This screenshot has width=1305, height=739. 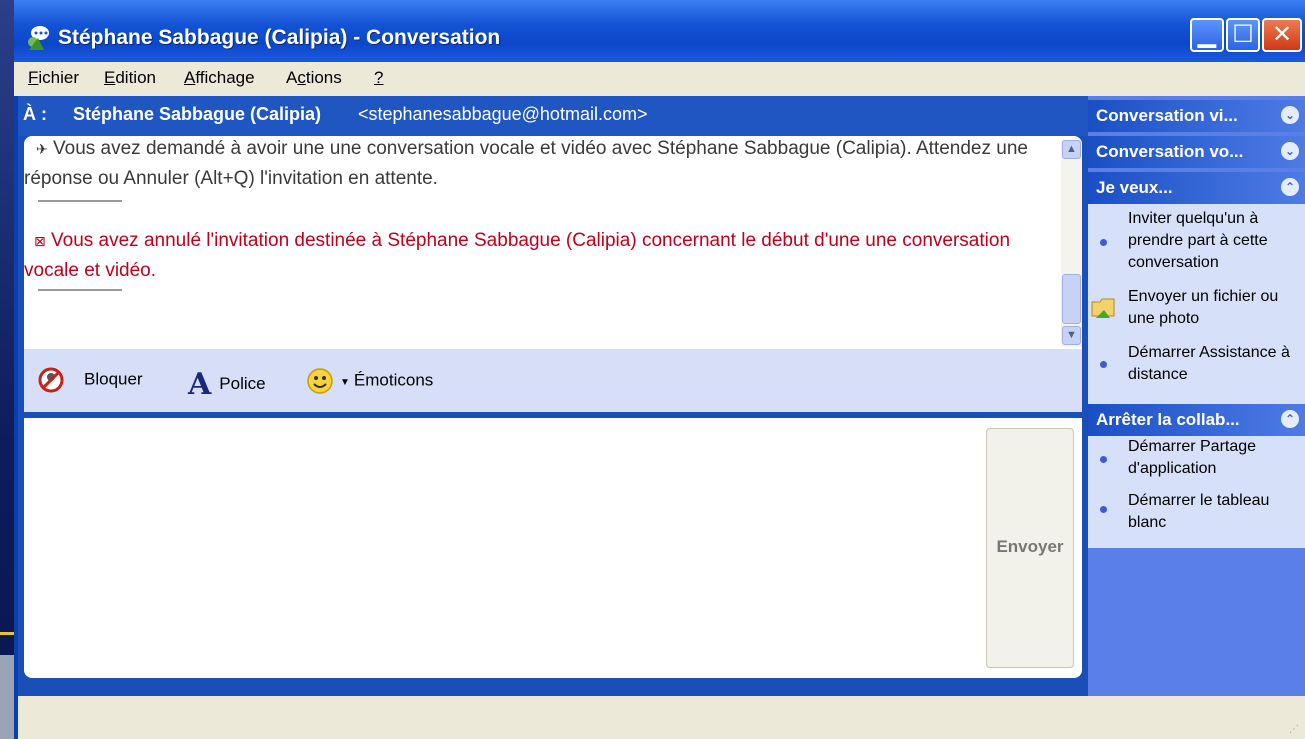 I want to click on menu-label: tions, so click(x=323, y=77).